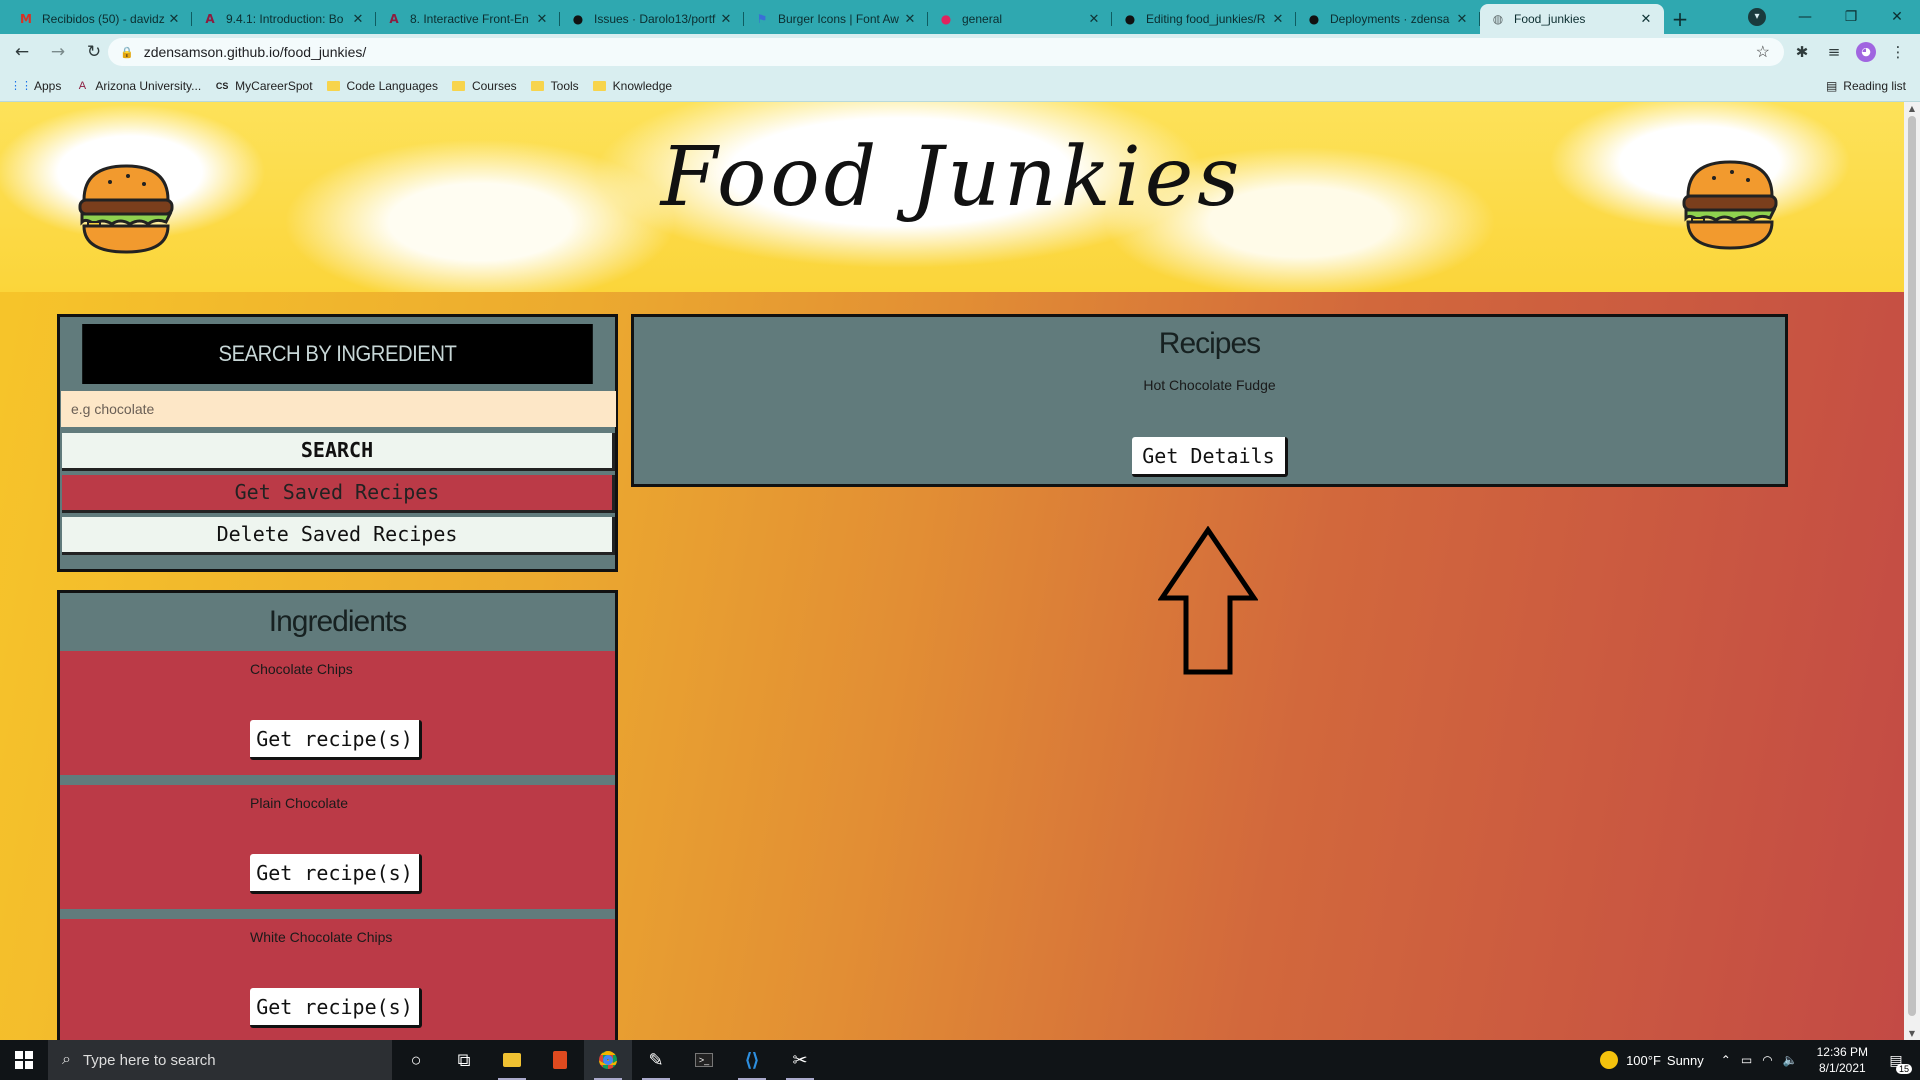  Describe the element at coordinates (100, 19) in the screenshot. I see `browser-tab: M Recibidos (50) - davidz ✕` at that location.